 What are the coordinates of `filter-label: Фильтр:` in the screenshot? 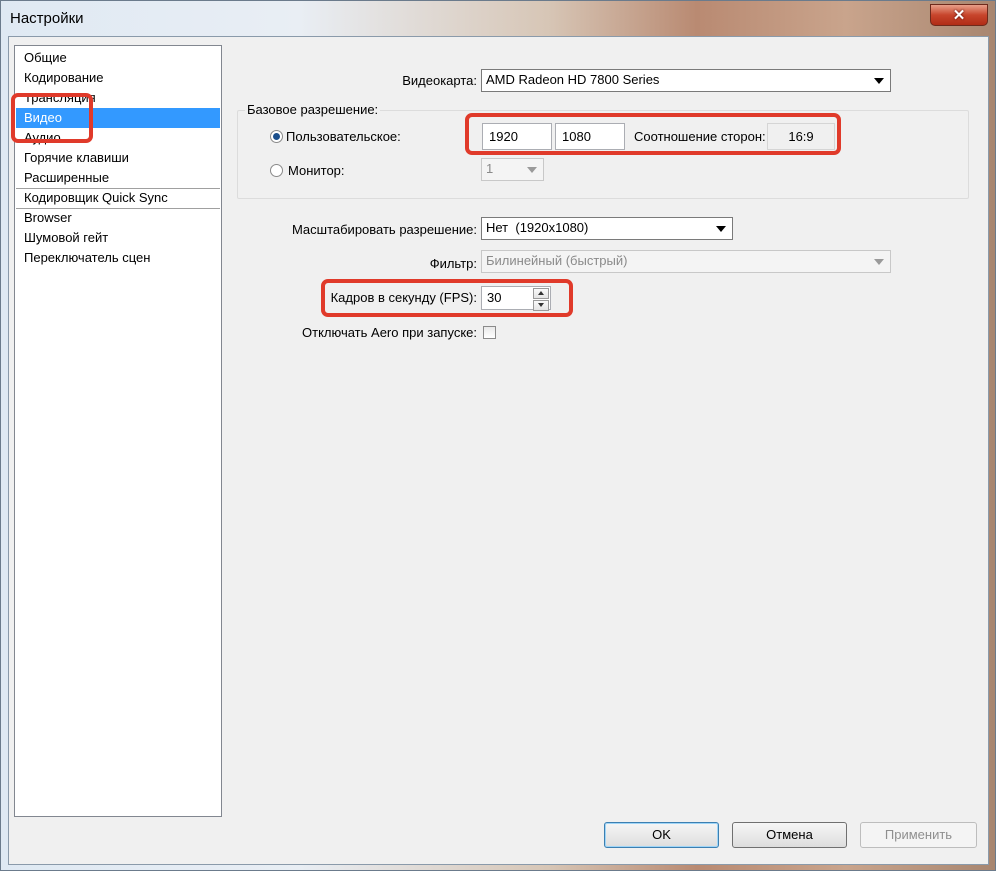 It's located at (453, 263).